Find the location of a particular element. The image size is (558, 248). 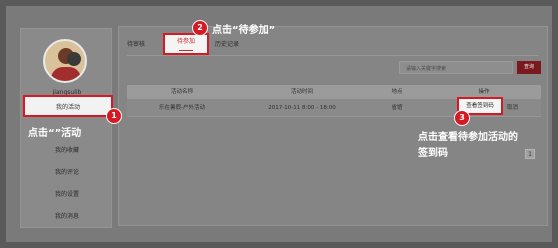

tab-pending-review: 待审核 is located at coordinates (136, 43).